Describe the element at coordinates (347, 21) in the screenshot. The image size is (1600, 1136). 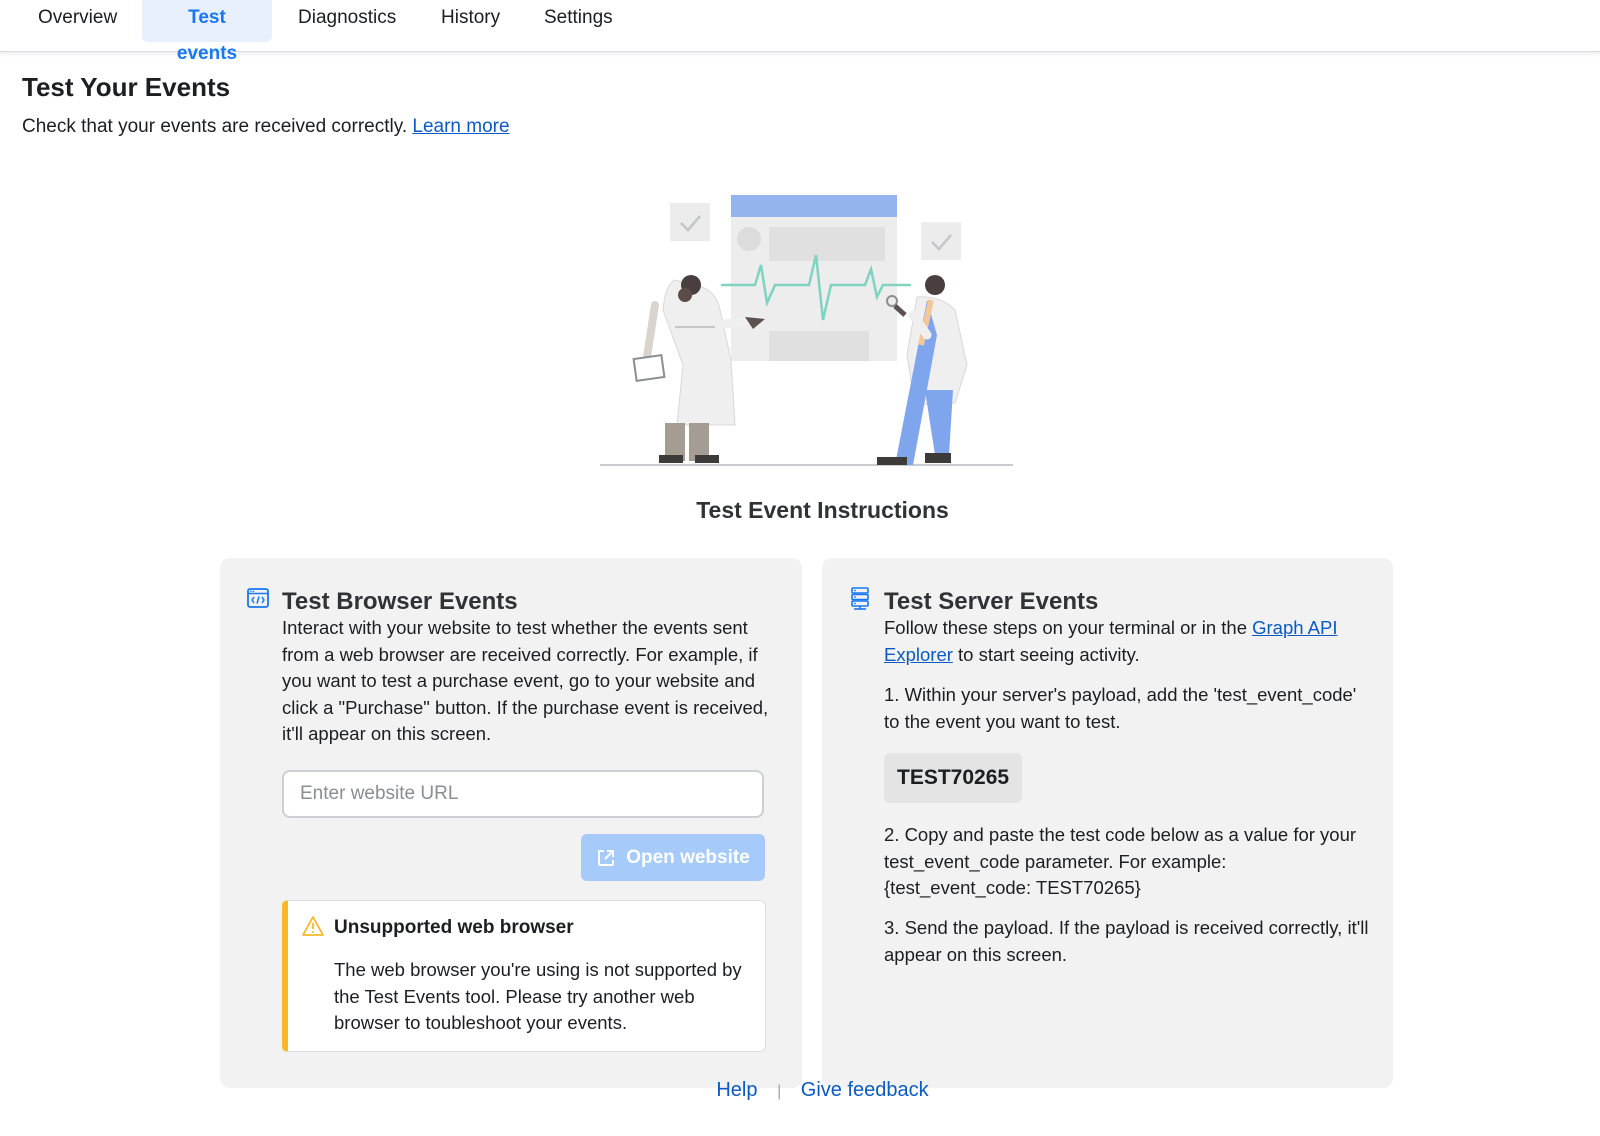
I see `tab-diagnostics: Diagnostics` at that location.